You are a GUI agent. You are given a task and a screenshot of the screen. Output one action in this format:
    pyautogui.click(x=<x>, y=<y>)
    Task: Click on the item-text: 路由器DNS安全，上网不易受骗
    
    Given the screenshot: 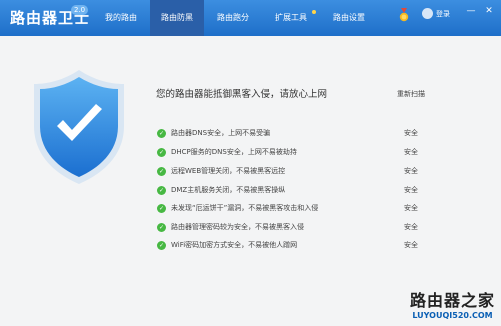 What is the action you would take?
    pyautogui.click(x=221, y=133)
    